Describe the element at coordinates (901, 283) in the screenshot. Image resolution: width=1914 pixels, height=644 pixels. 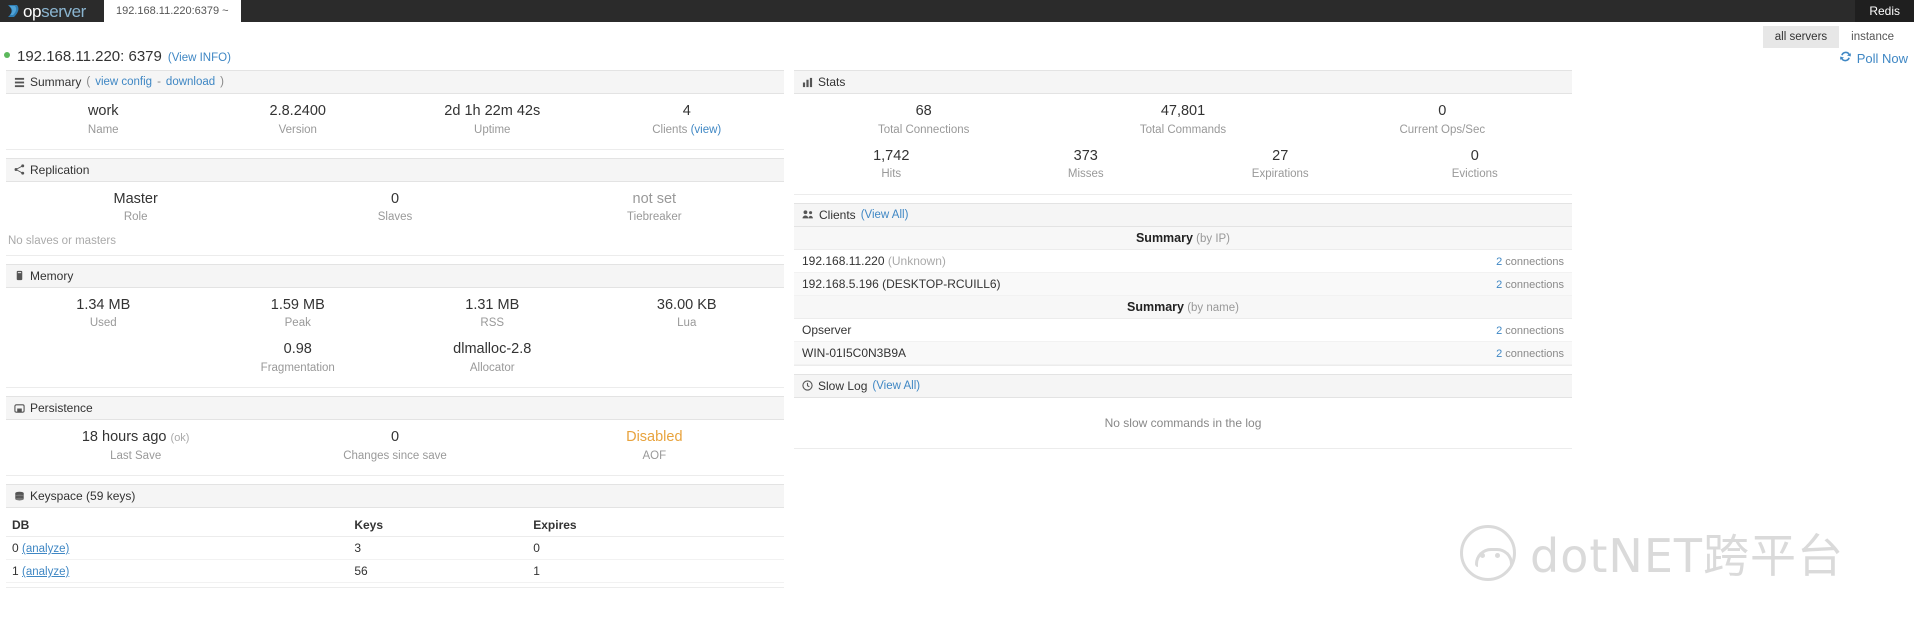
I see `client-ip: 192.168.5.196 (DESKTOP-RCUILL6)` at that location.